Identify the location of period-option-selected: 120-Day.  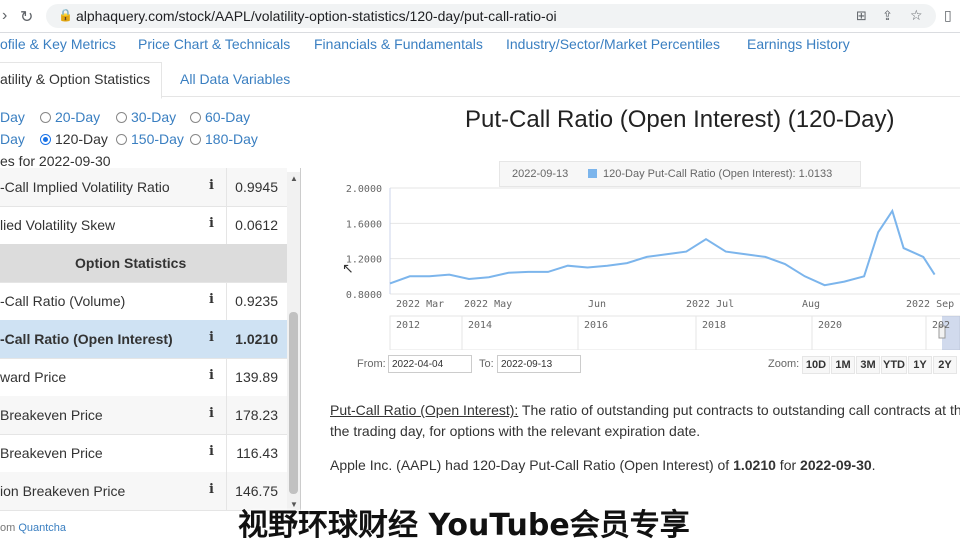
(74, 139).